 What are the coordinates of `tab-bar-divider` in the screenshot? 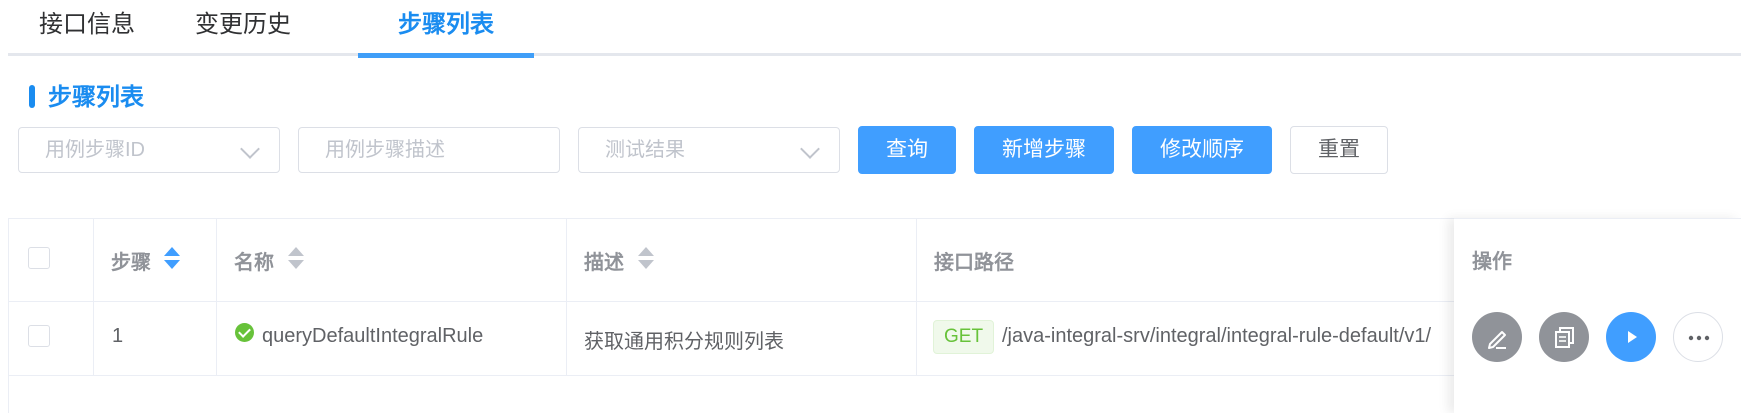 It's located at (874, 54).